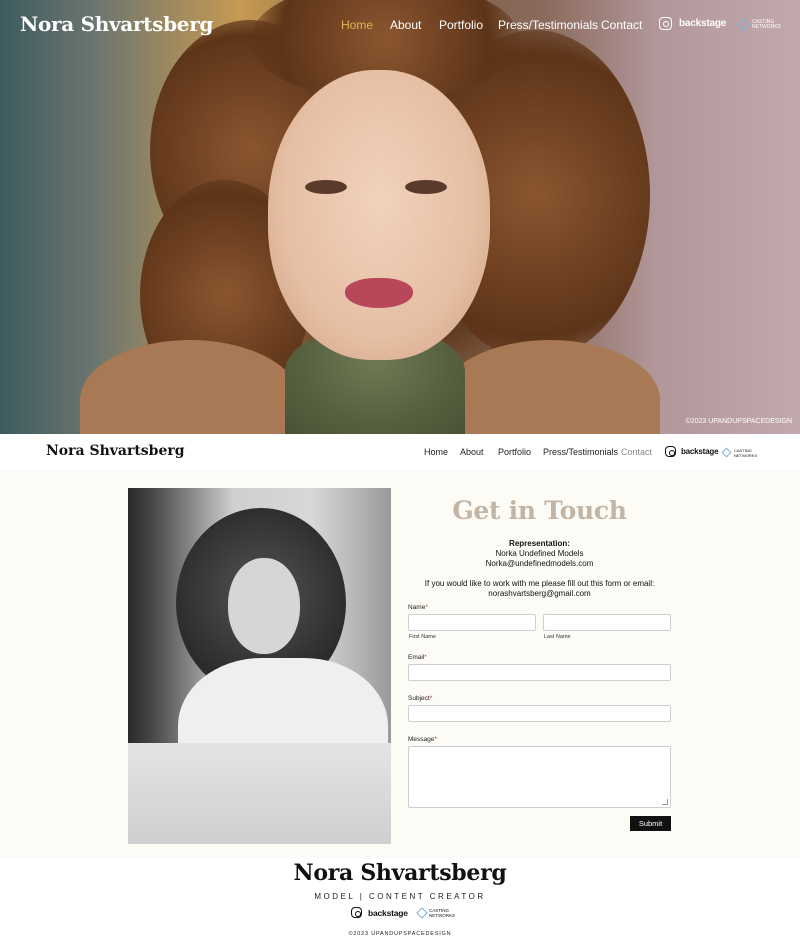 This screenshot has width=800, height=944. I want to click on eye-right, so click(426, 187).